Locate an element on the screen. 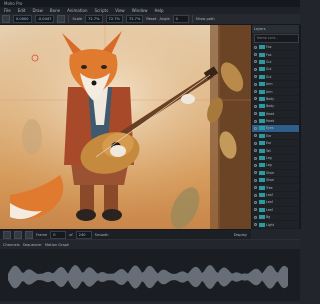  fox-shoe is located at coordinates (86, 215).